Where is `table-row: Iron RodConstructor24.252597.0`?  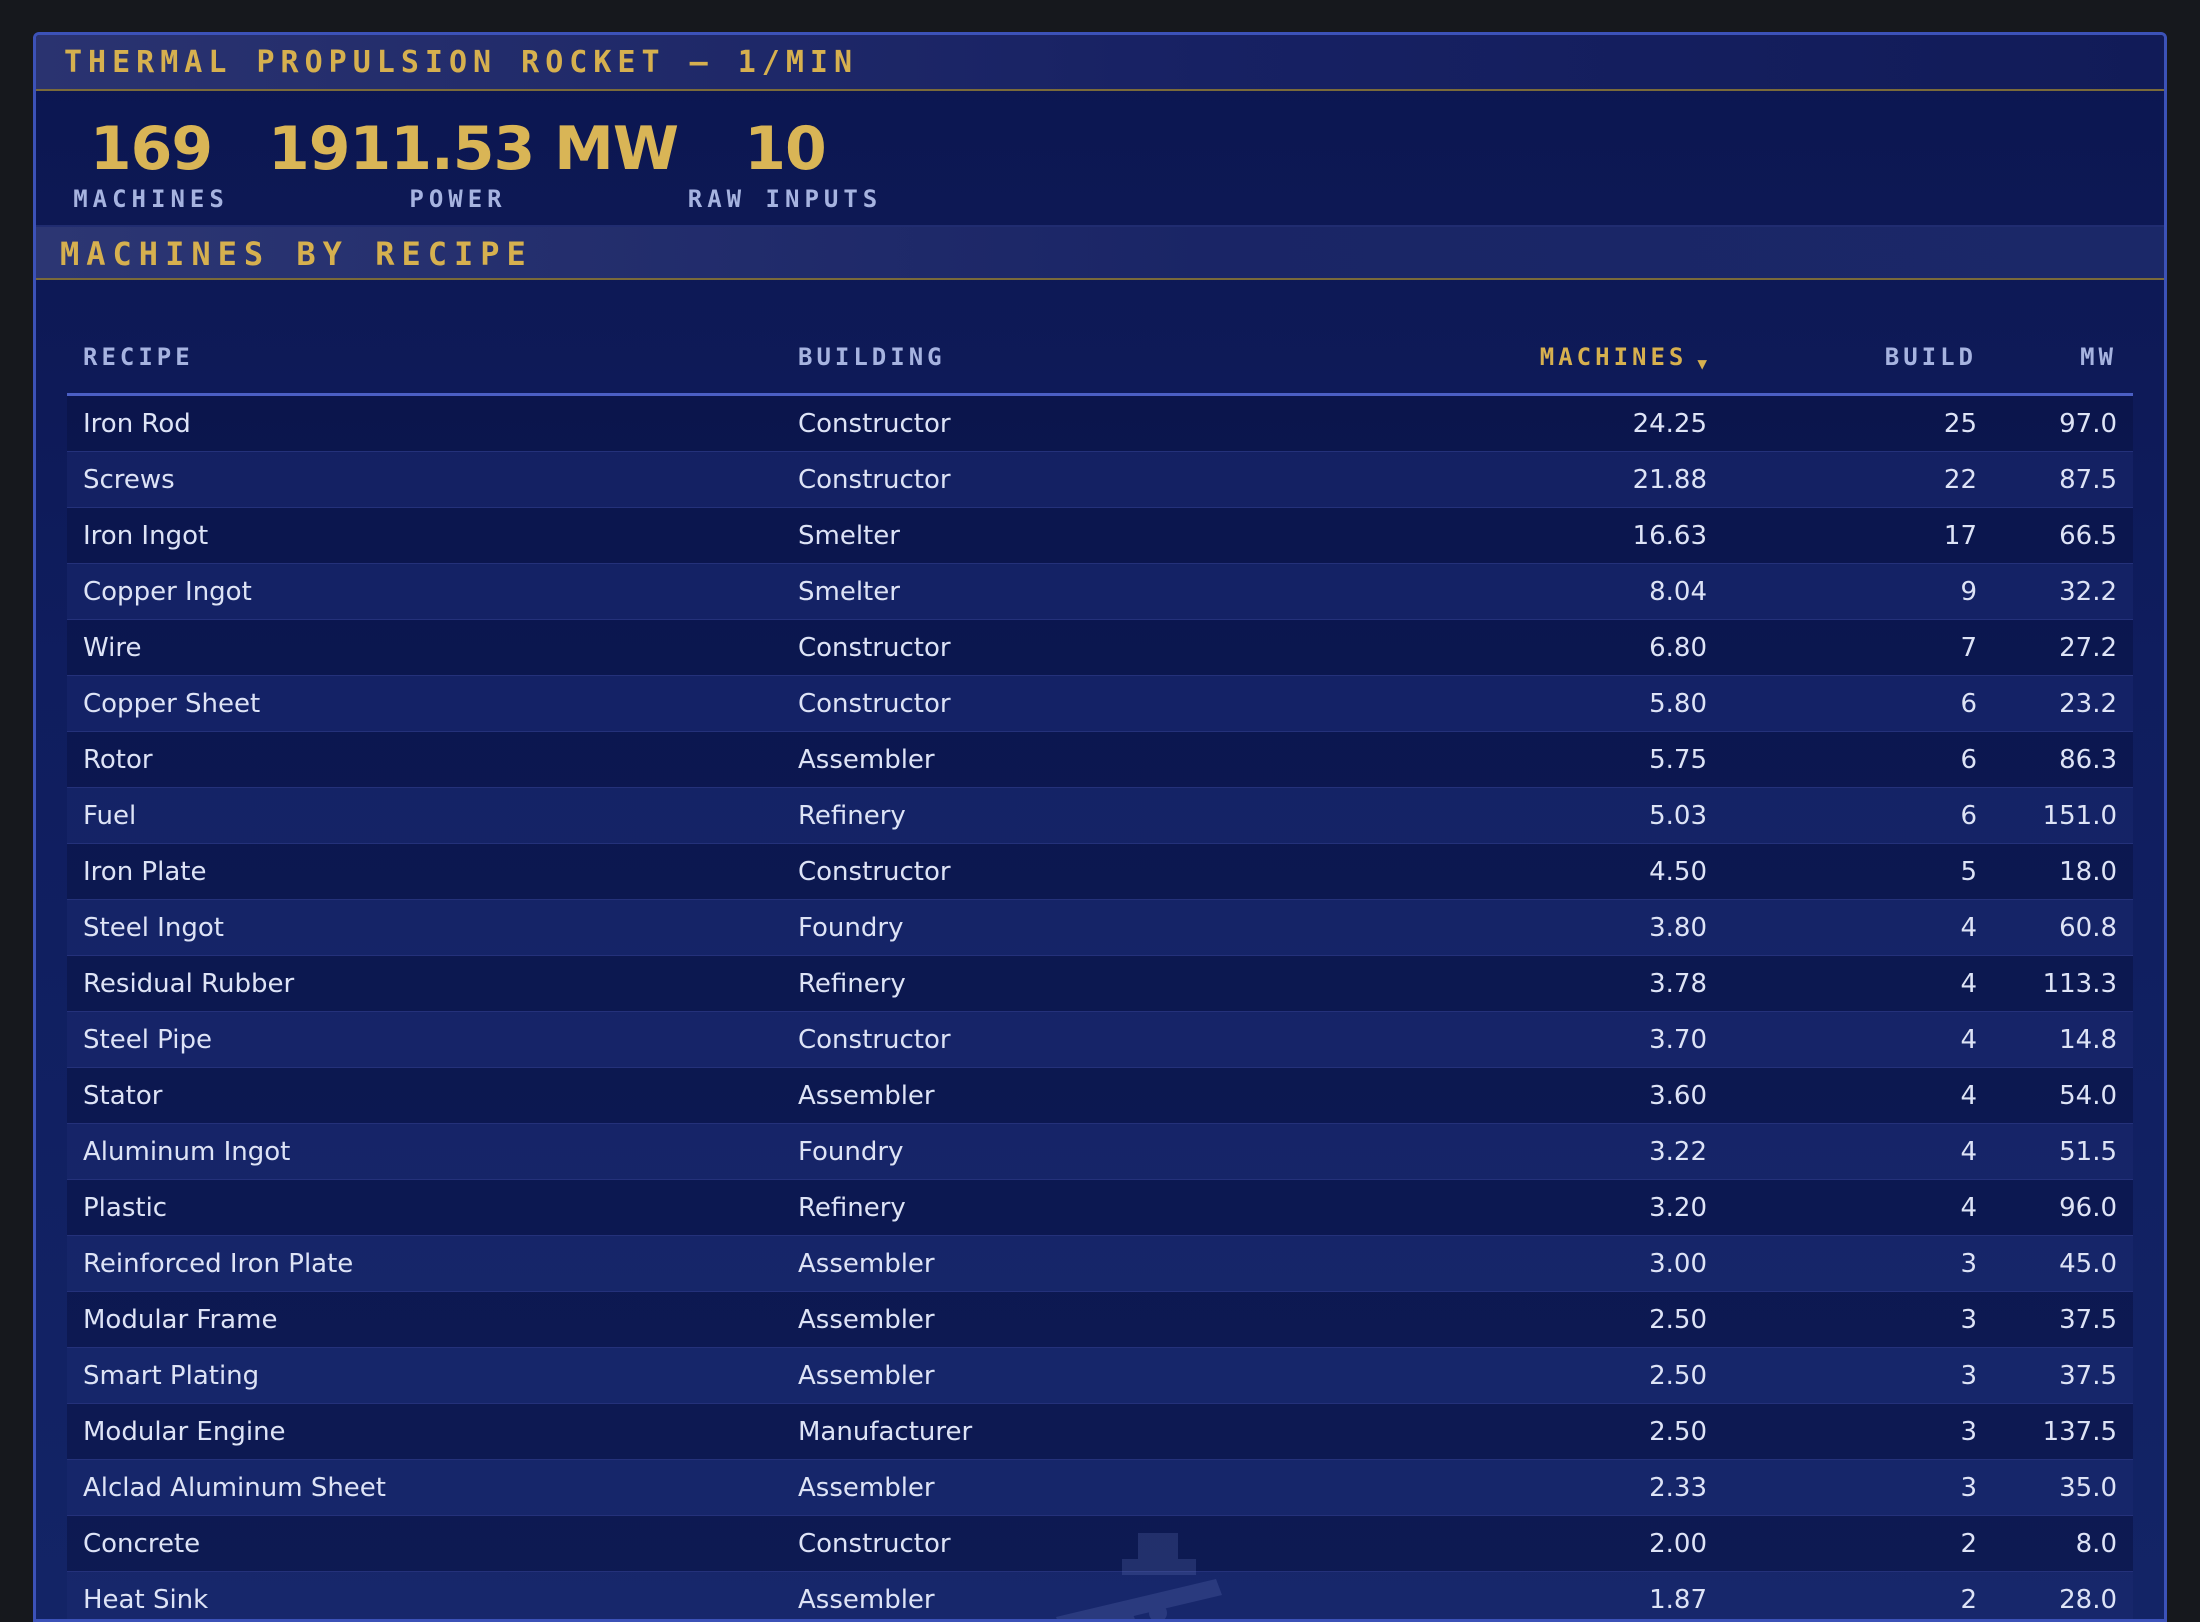
table-row: Iron RodConstructor24.252597.0 is located at coordinates (1100, 423).